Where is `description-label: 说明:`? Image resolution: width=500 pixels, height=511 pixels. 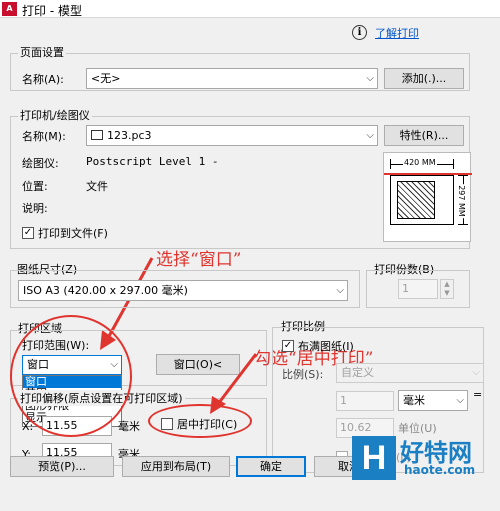 description-label: 说明: is located at coordinates (35, 208).